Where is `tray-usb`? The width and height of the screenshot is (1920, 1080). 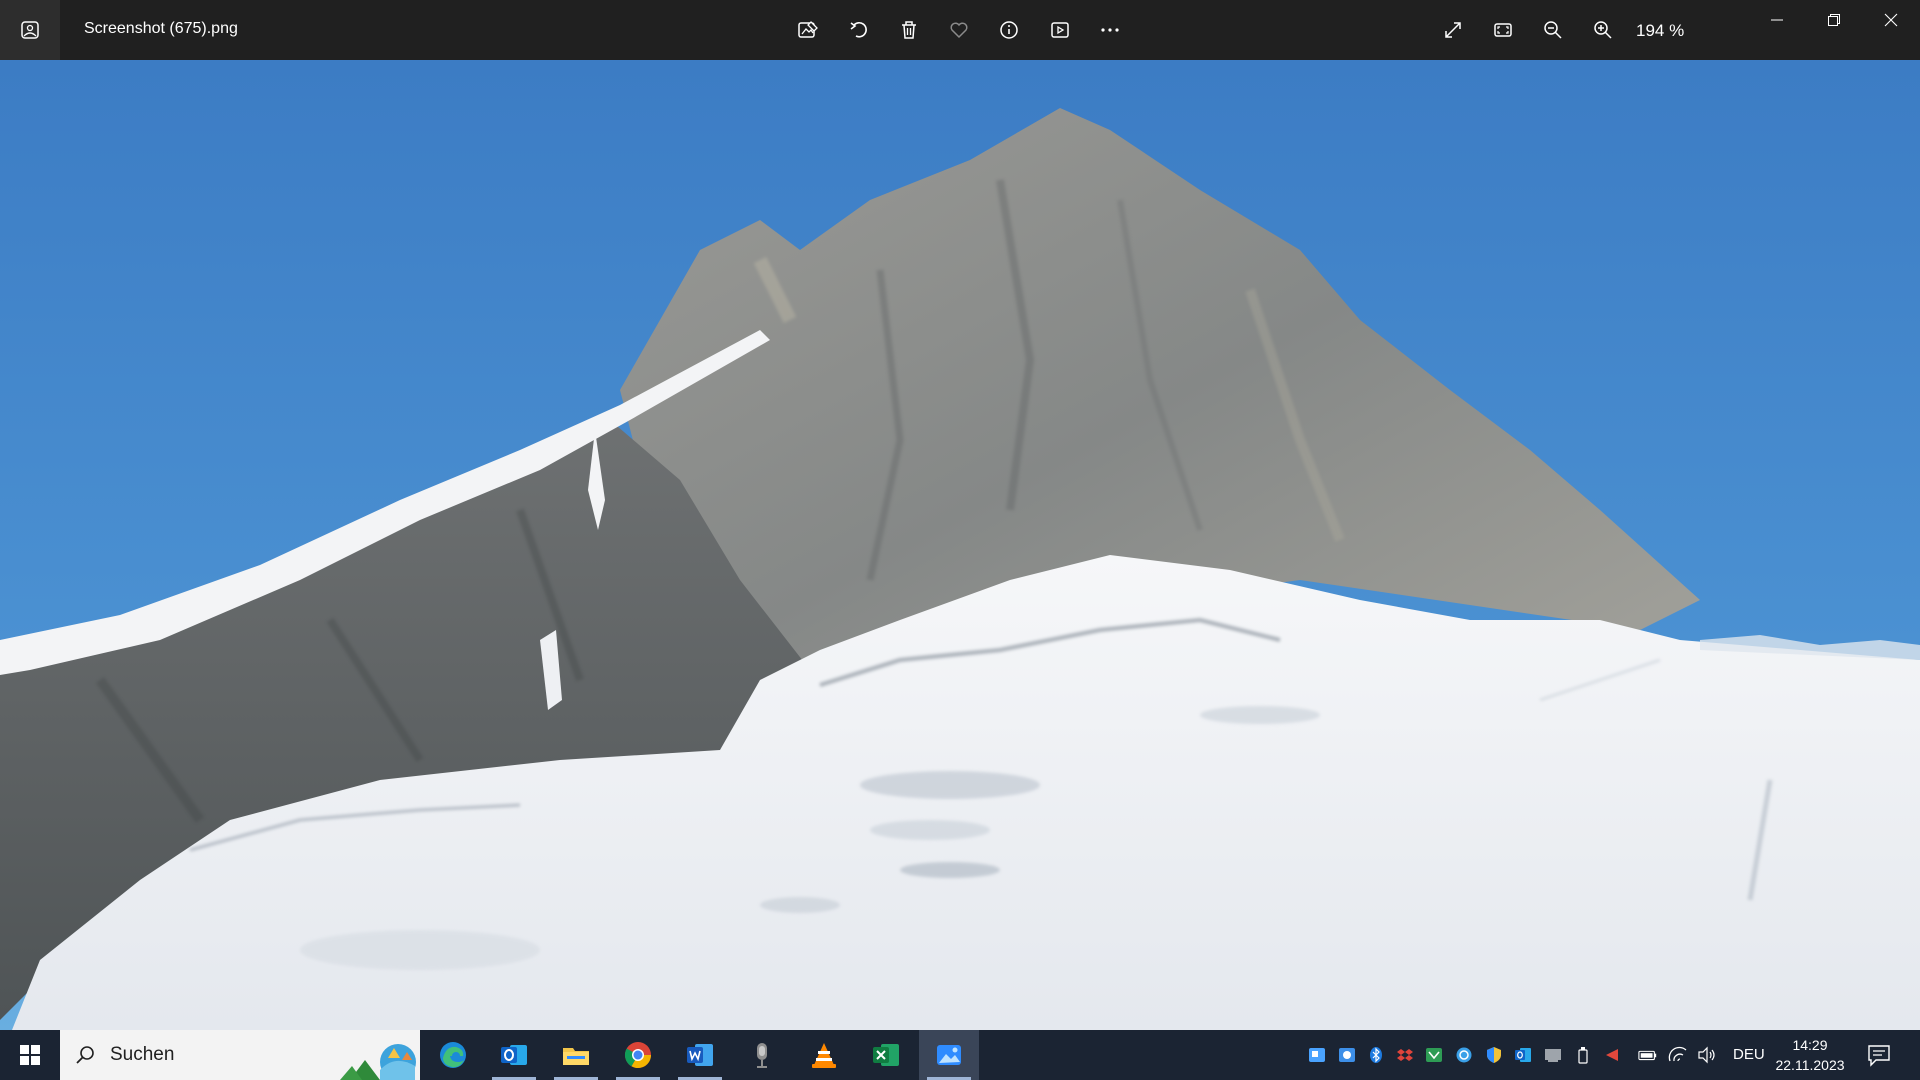 tray-usb is located at coordinates (1583, 1055).